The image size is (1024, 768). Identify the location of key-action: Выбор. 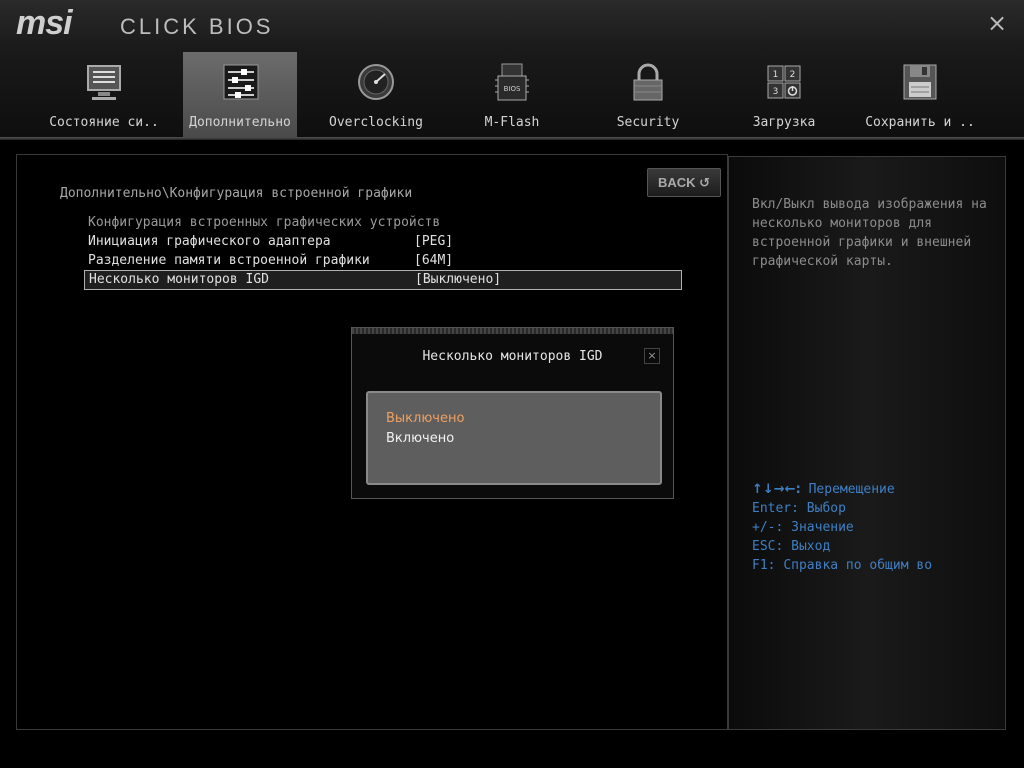
(826, 508).